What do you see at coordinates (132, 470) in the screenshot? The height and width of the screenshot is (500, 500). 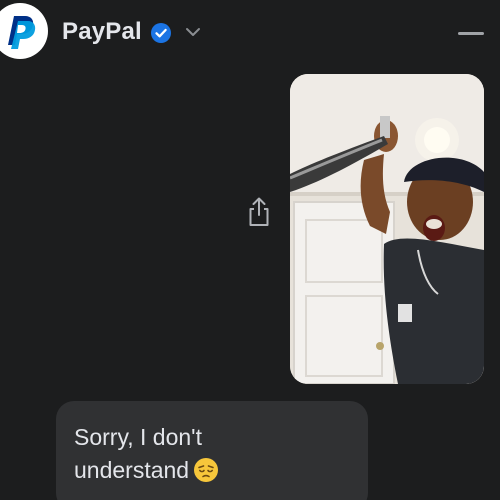 I see `message-line-2: understand` at bounding box center [132, 470].